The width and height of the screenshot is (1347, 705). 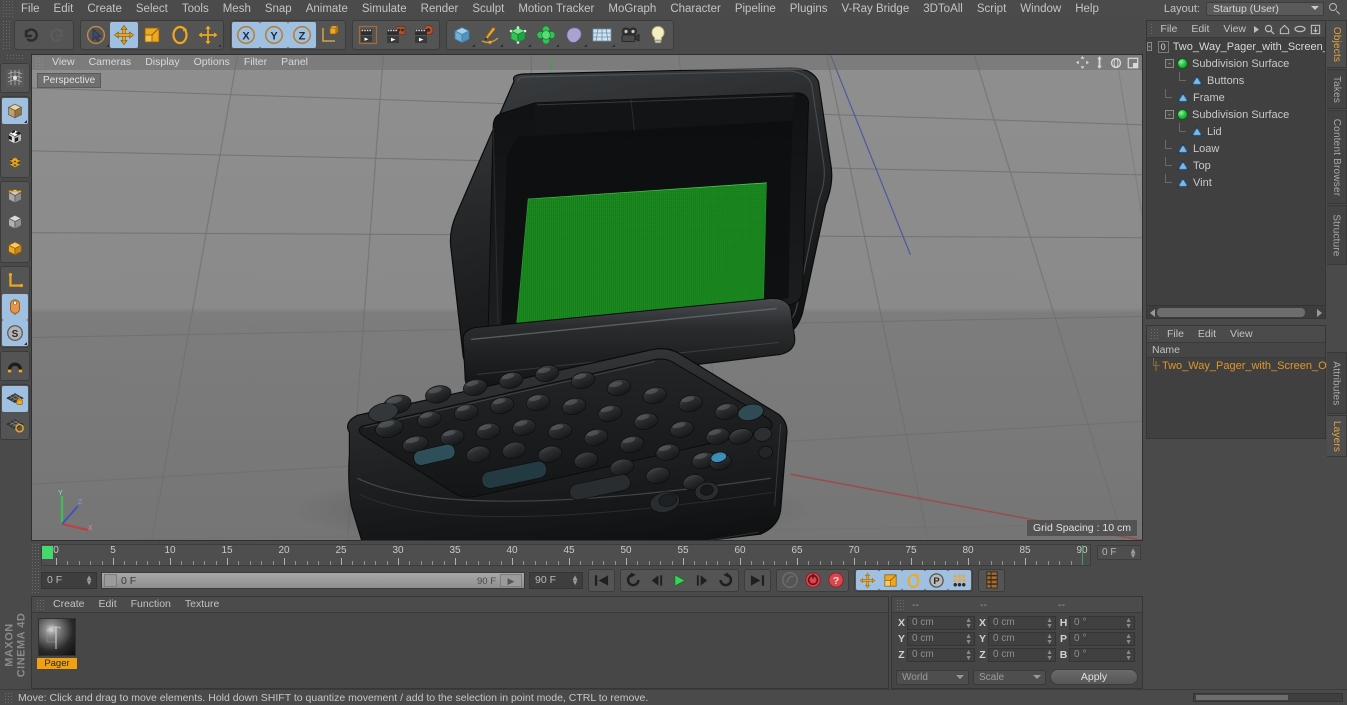 What do you see at coordinates (110, 62) in the screenshot?
I see `viewport-menu-cameras: Cameras` at bounding box center [110, 62].